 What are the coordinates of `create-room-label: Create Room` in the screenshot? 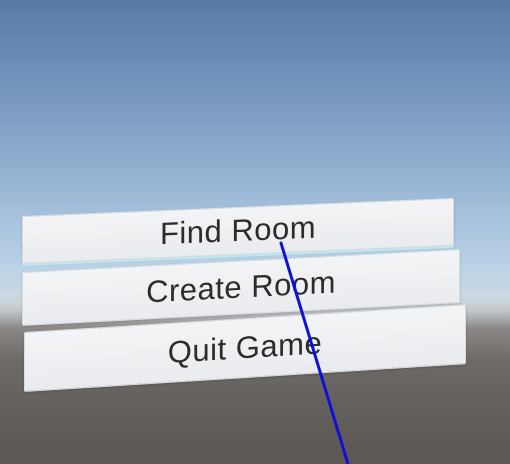 It's located at (241, 287).